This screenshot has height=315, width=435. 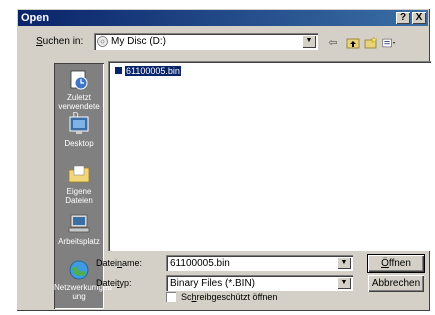 What do you see at coordinates (125, 283) in the screenshot?
I see `filetype-label-post: yp:` at bounding box center [125, 283].